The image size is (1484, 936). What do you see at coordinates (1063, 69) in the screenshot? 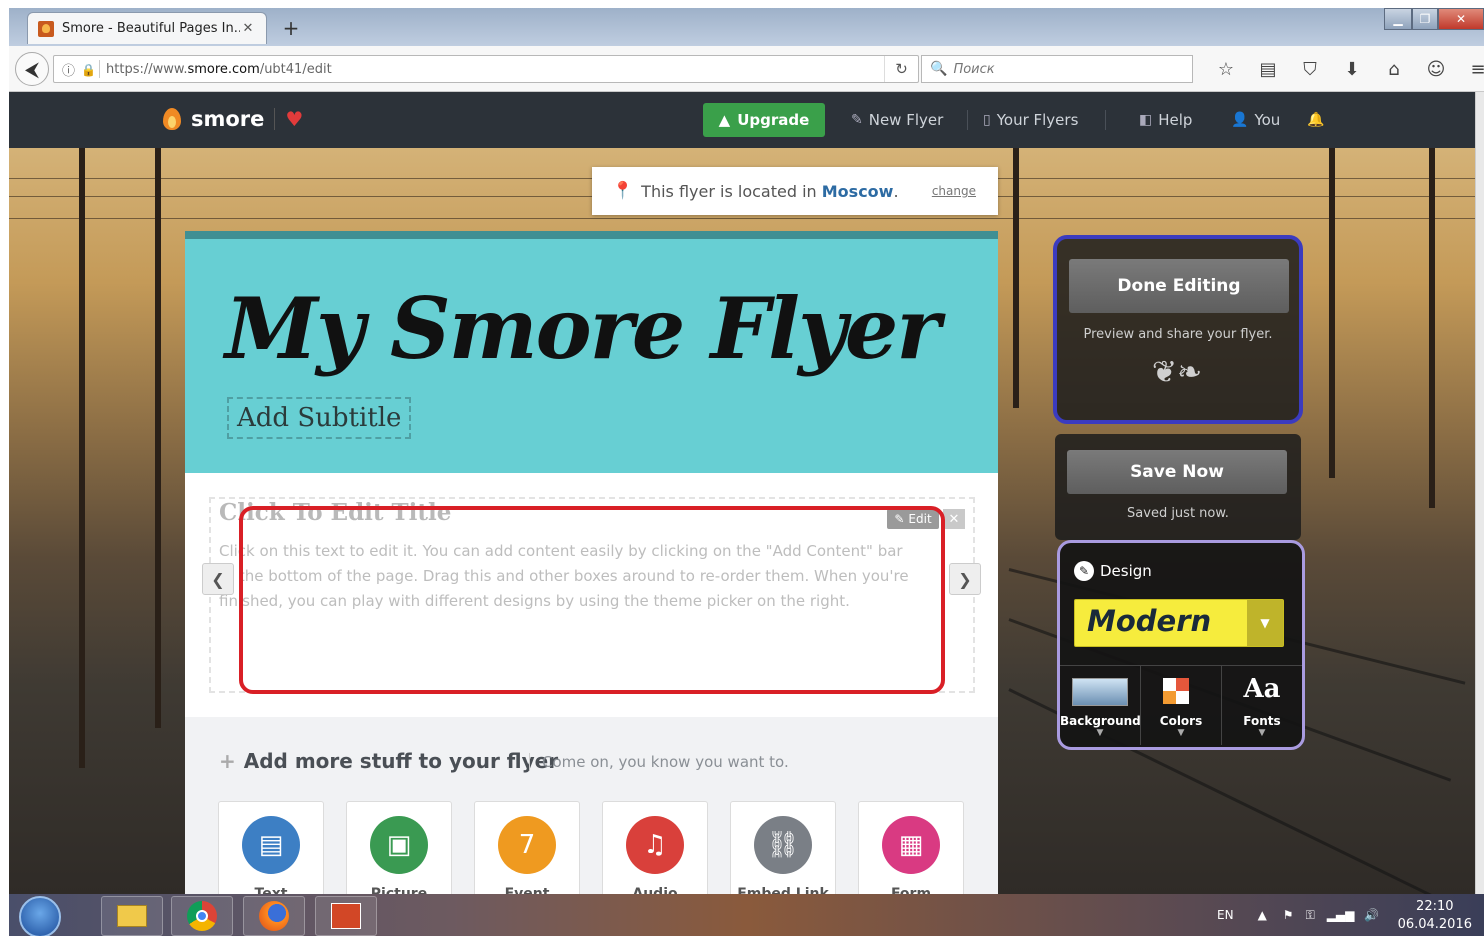
I see `search-input` at bounding box center [1063, 69].